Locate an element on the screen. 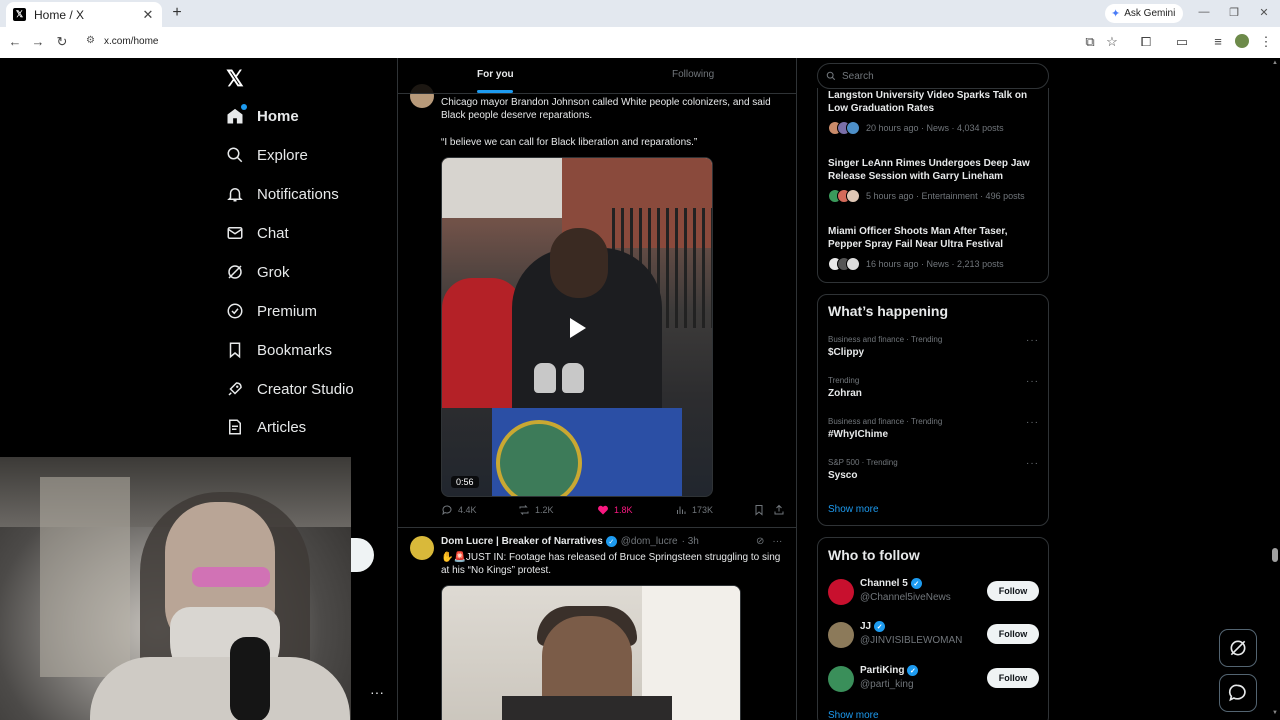 This screenshot has height=720, width=1280. bookmark-star-icon: ☆ is located at coordinates (1112, 42).